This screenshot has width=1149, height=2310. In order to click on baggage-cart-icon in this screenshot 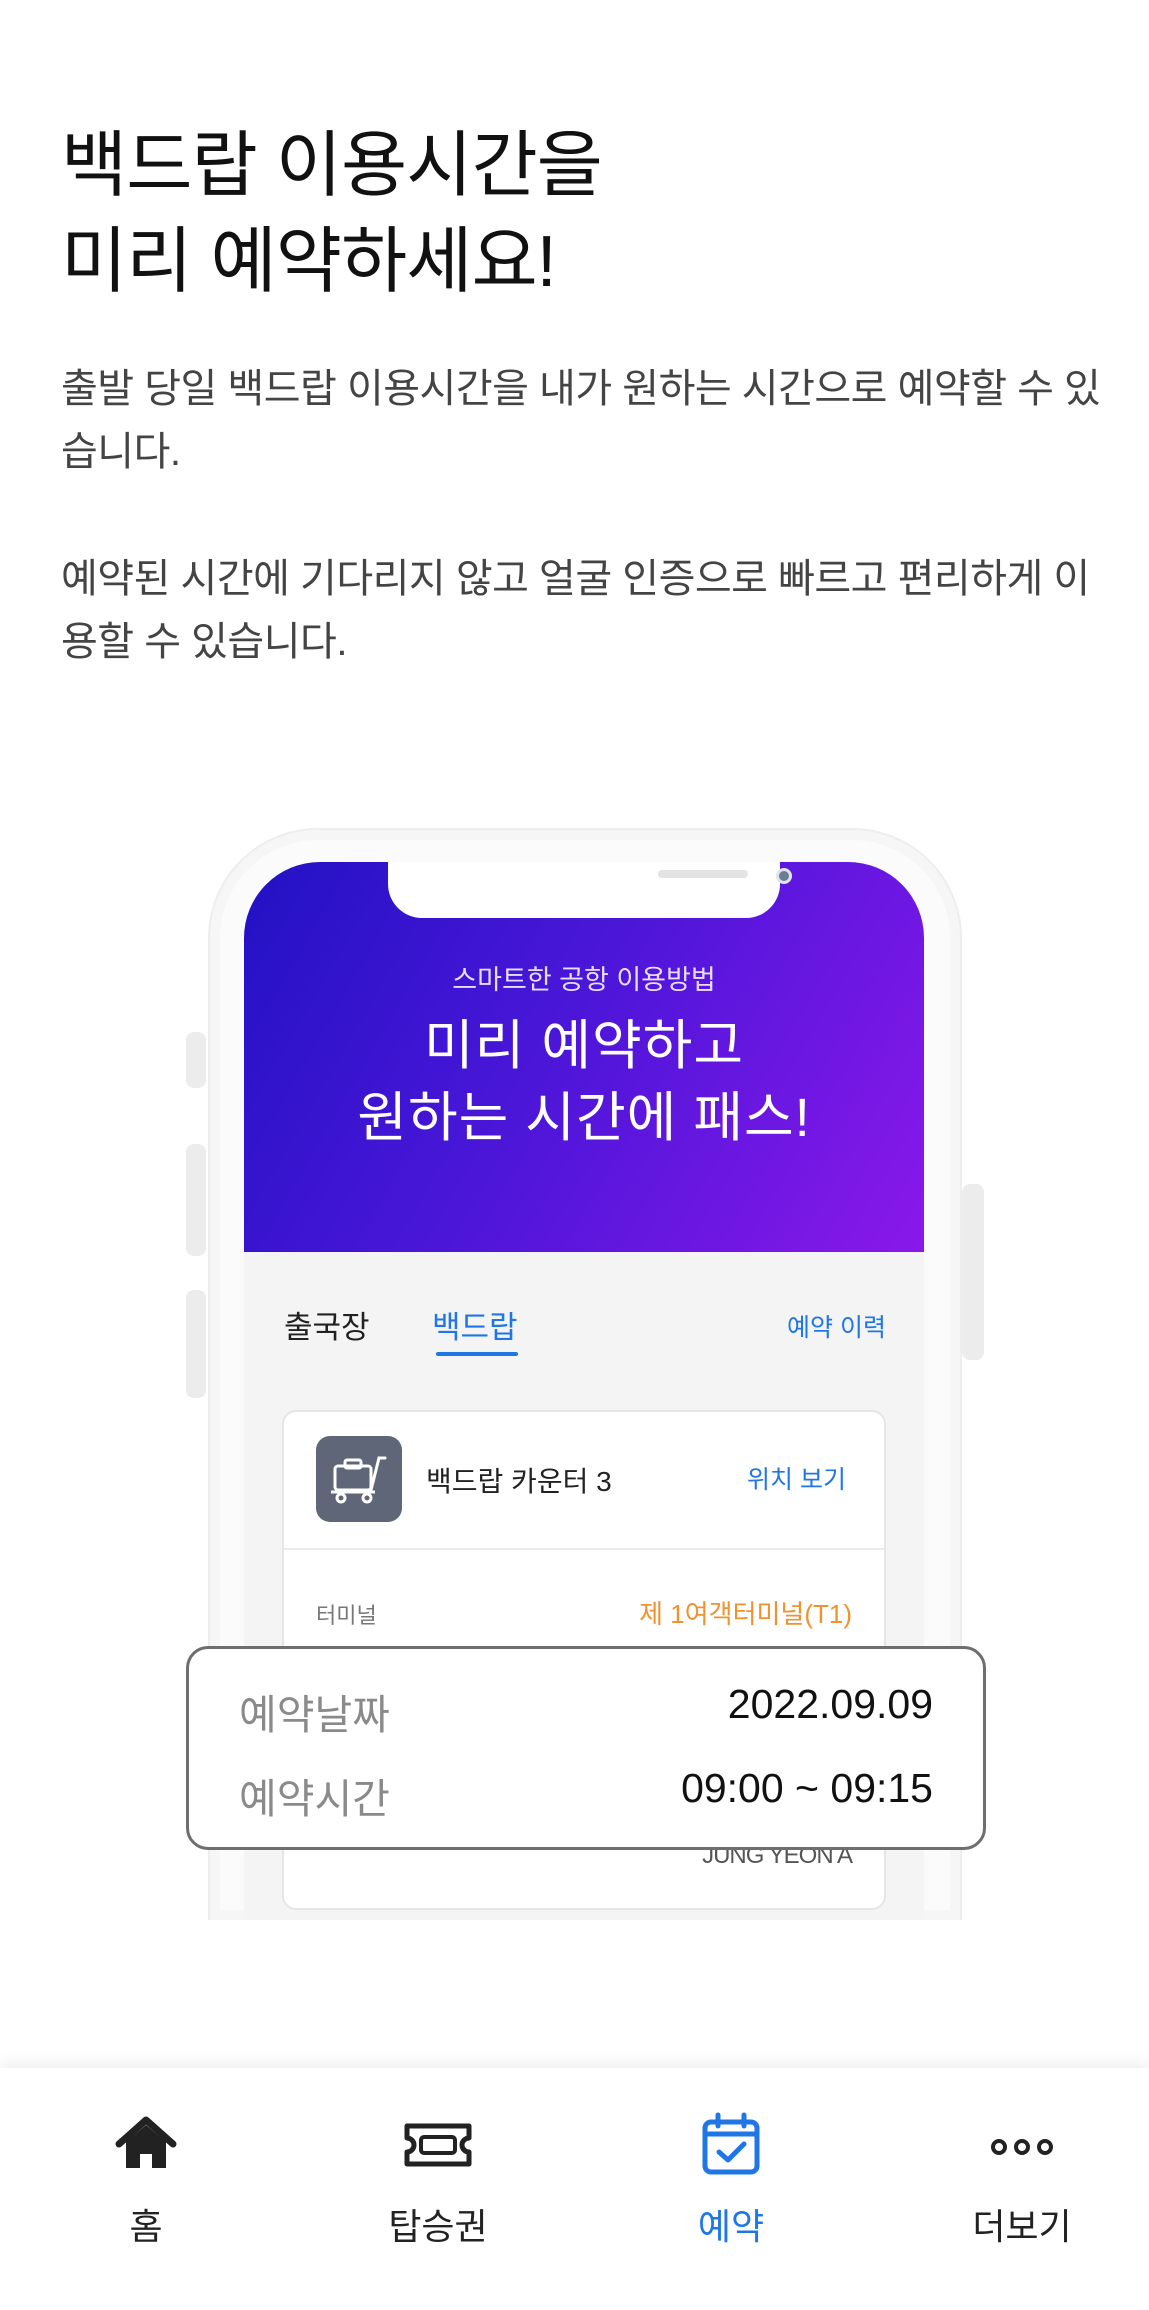, I will do `click(359, 1479)`.